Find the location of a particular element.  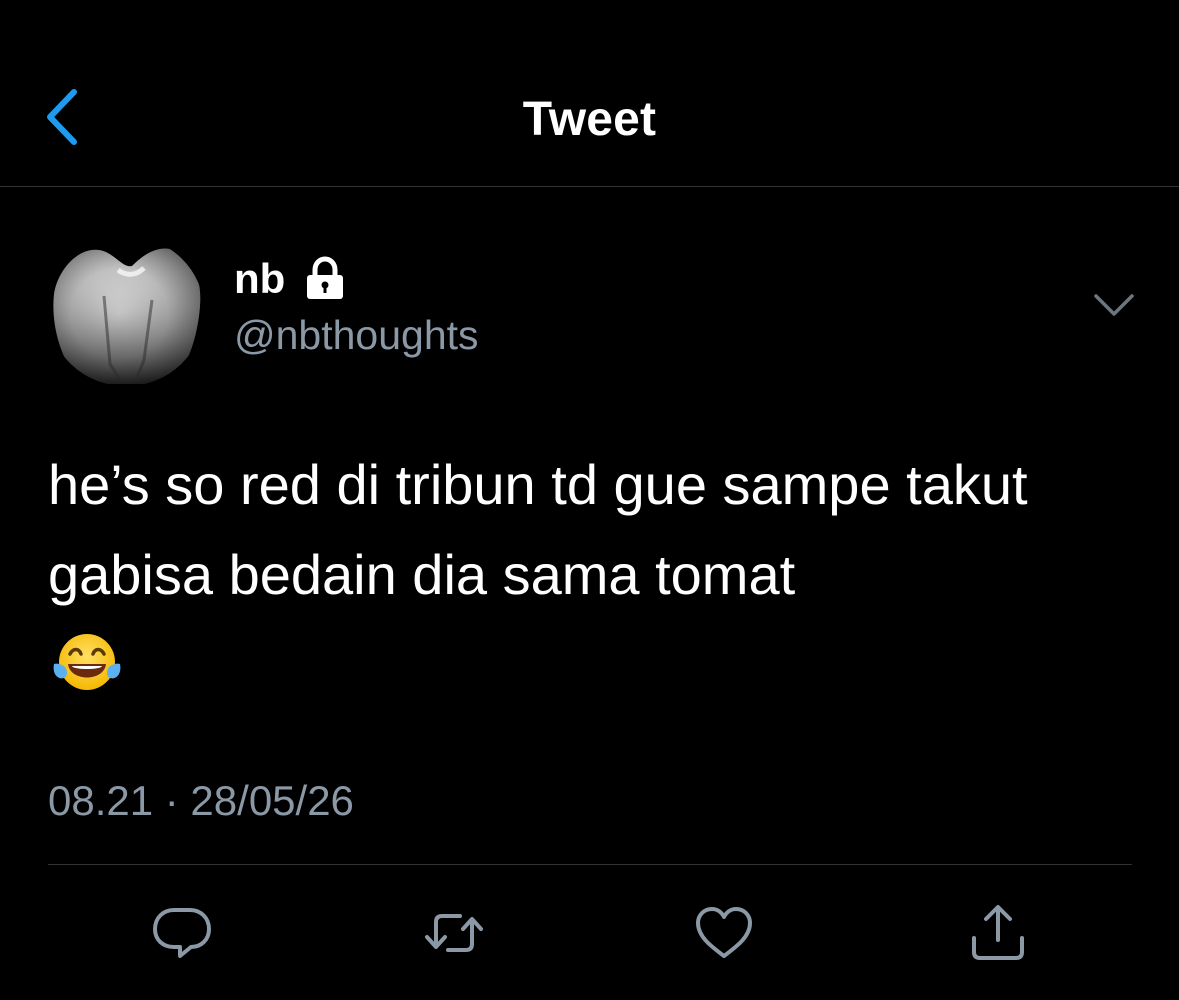

face-with-tears-of-joy-emoji is located at coordinates (87, 662).